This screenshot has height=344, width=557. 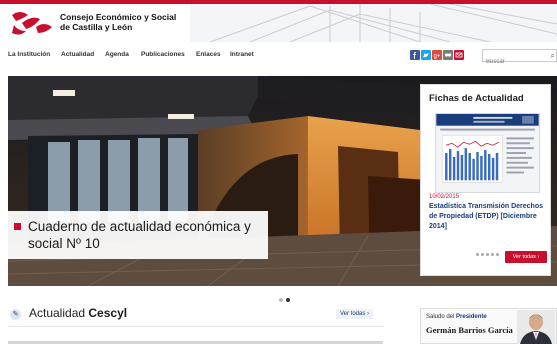 What do you see at coordinates (242, 54) in the screenshot?
I see `nav-item-intranet: Intranet` at bounding box center [242, 54].